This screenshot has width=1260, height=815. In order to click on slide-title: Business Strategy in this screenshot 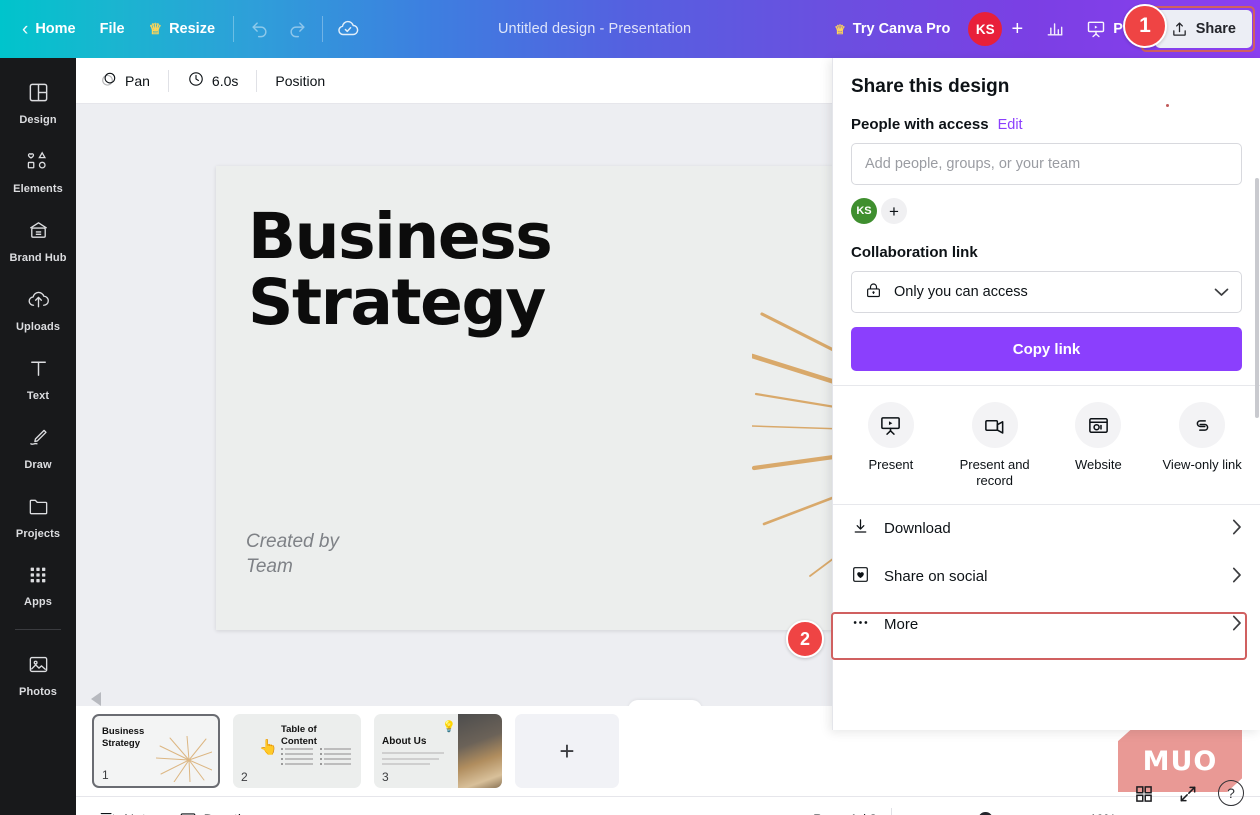, I will do `click(400, 269)`.